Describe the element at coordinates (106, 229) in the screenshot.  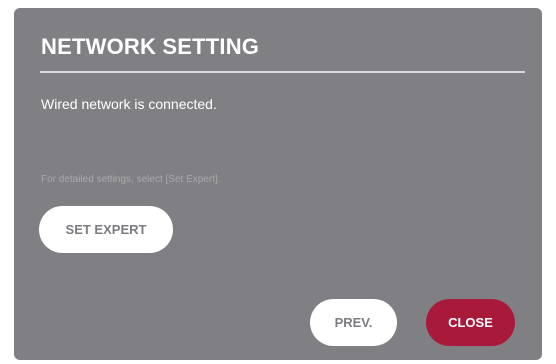
I see `set-expert-button: SET EXPERT` at that location.